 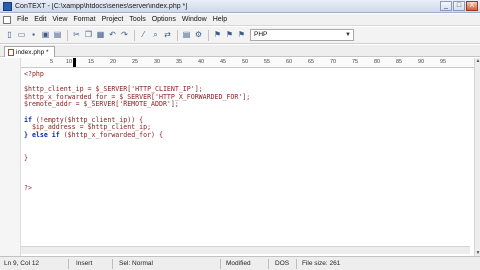 I want to click on window-controls: _ □ X, so click(x=459, y=6).